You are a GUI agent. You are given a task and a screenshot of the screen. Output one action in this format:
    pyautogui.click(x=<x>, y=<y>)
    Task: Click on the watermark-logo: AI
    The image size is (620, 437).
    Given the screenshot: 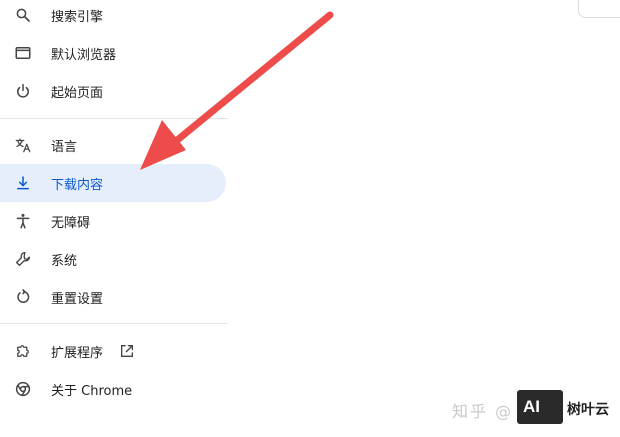 What is the action you would take?
    pyautogui.click(x=540, y=407)
    